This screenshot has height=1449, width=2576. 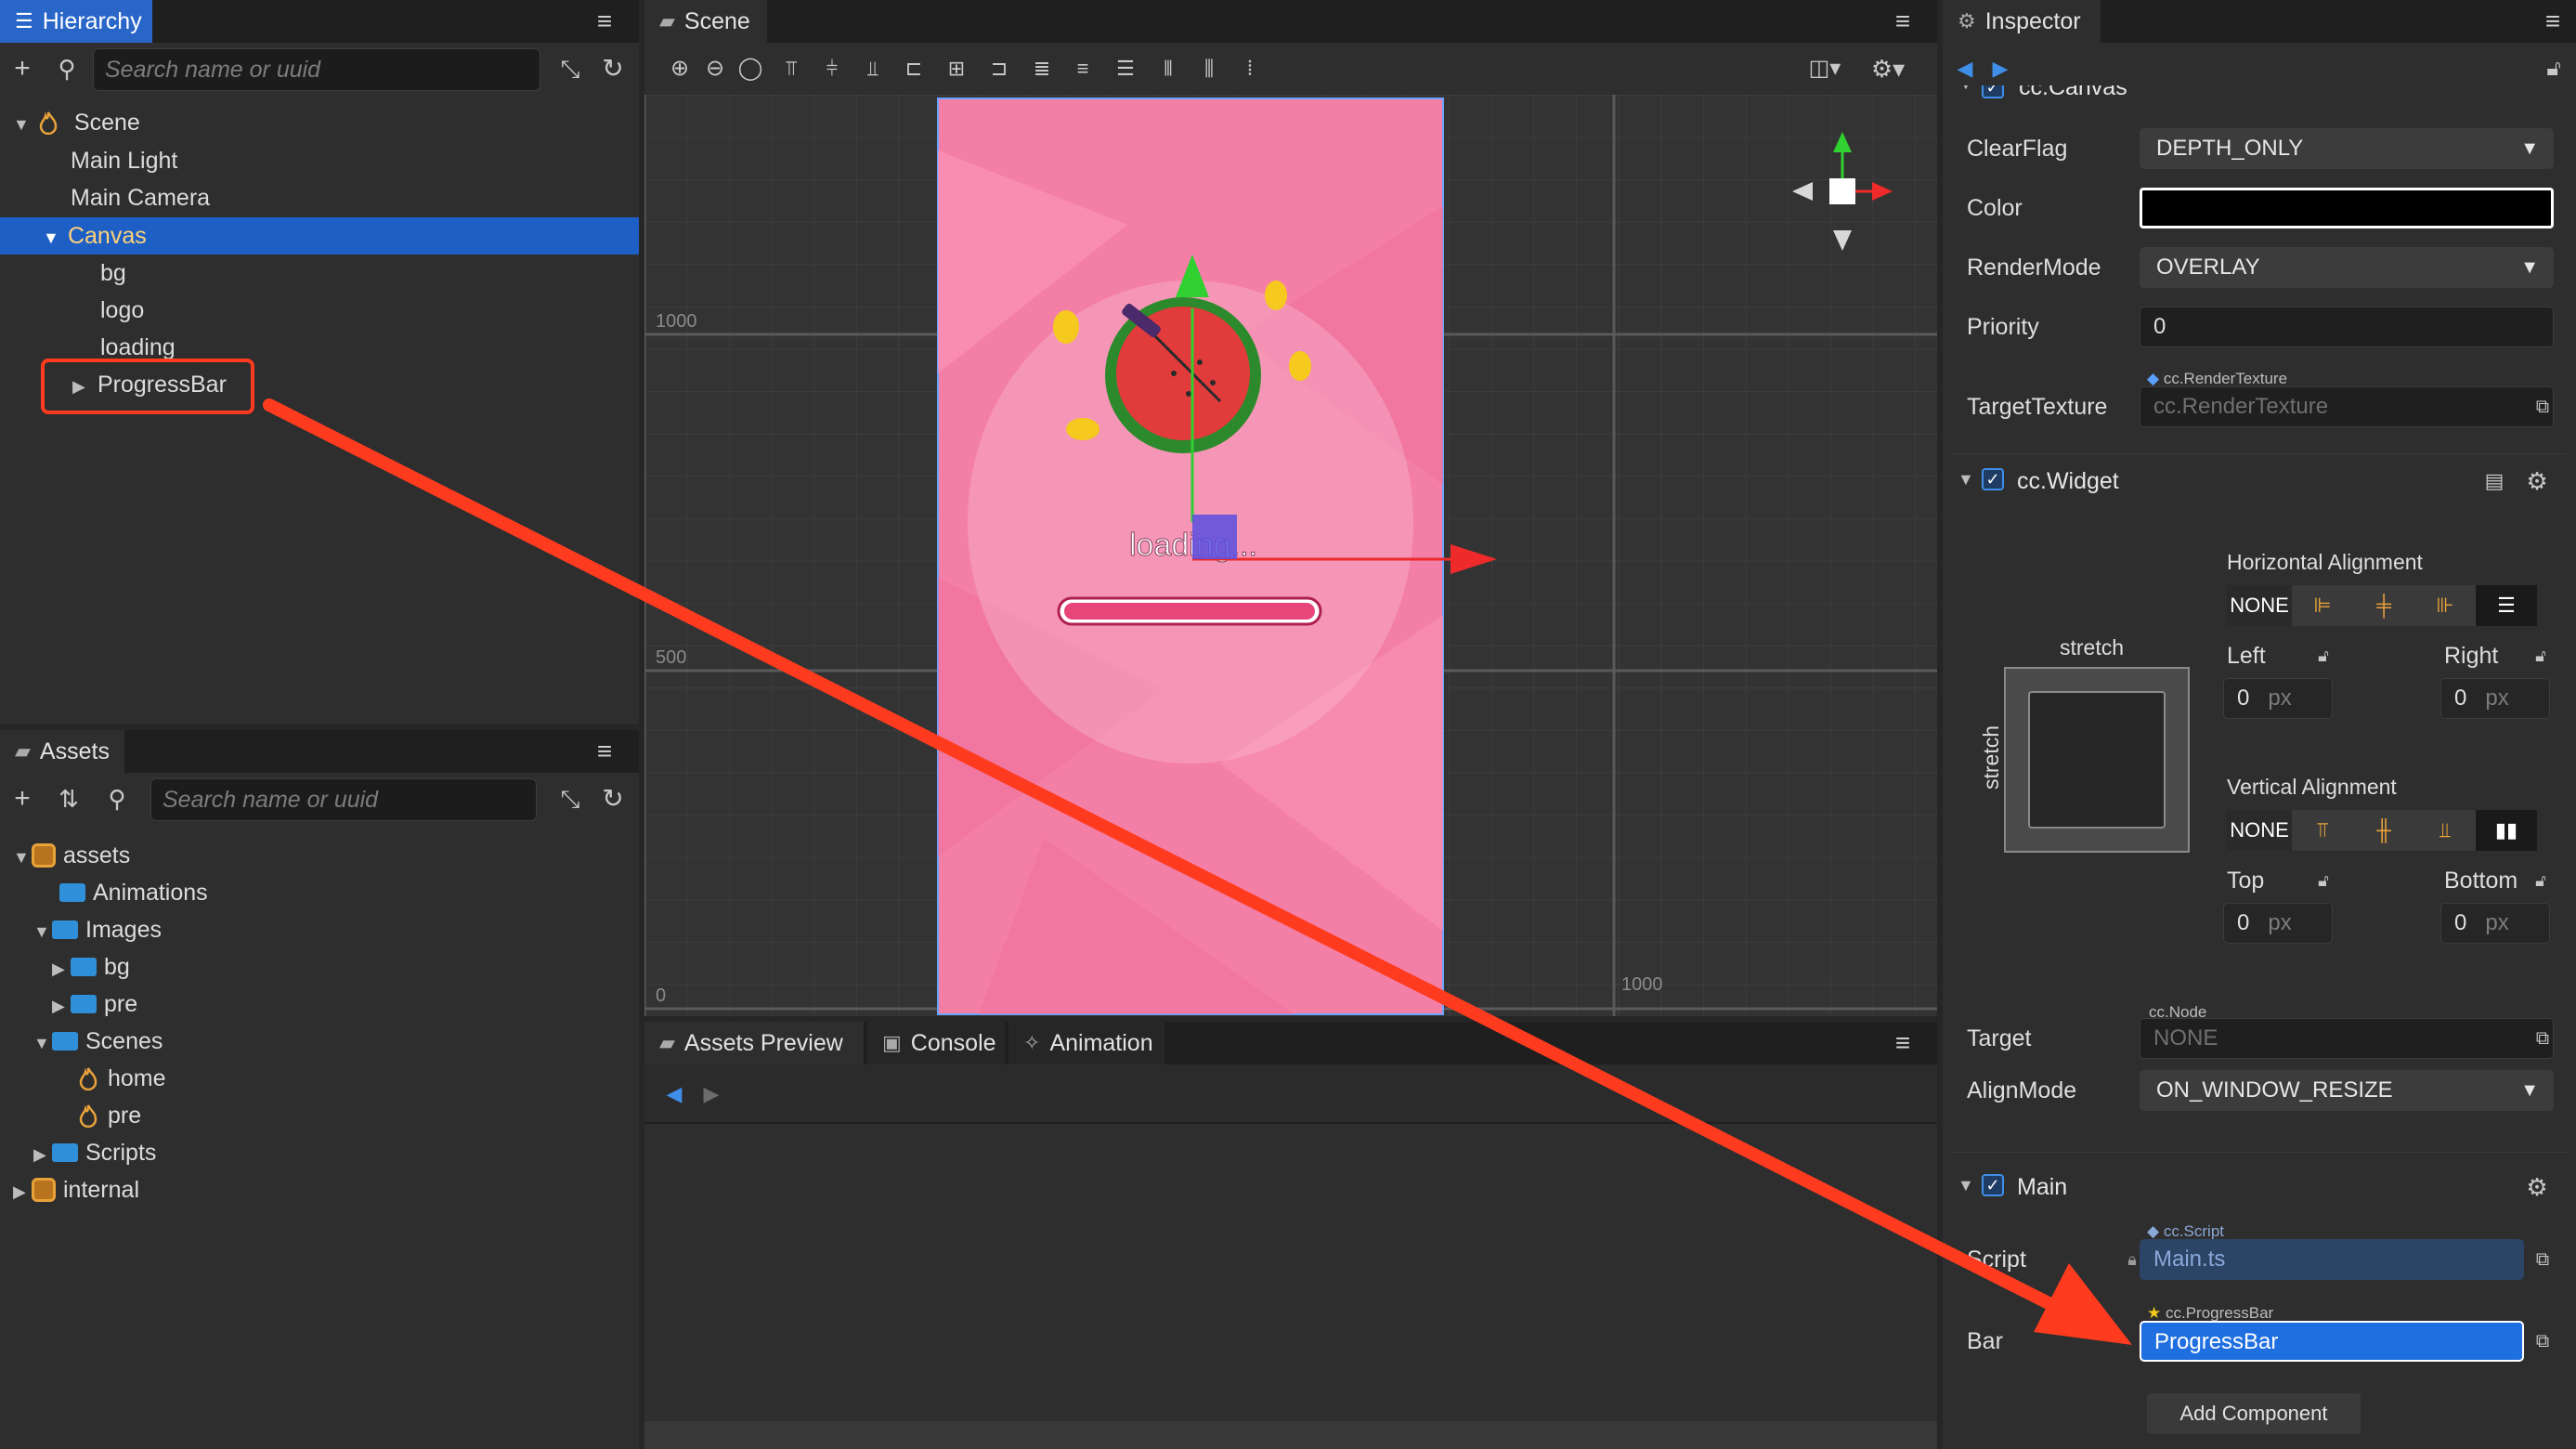 I want to click on align-top-icon: ⫪, so click(x=791, y=68).